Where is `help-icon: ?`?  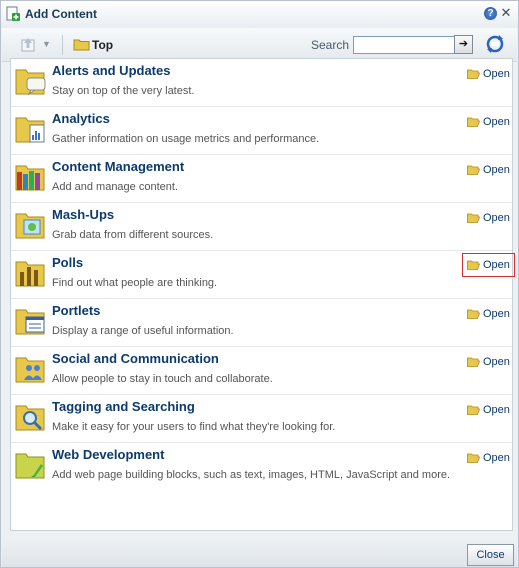 help-icon: ? is located at coordinates (490, 13).